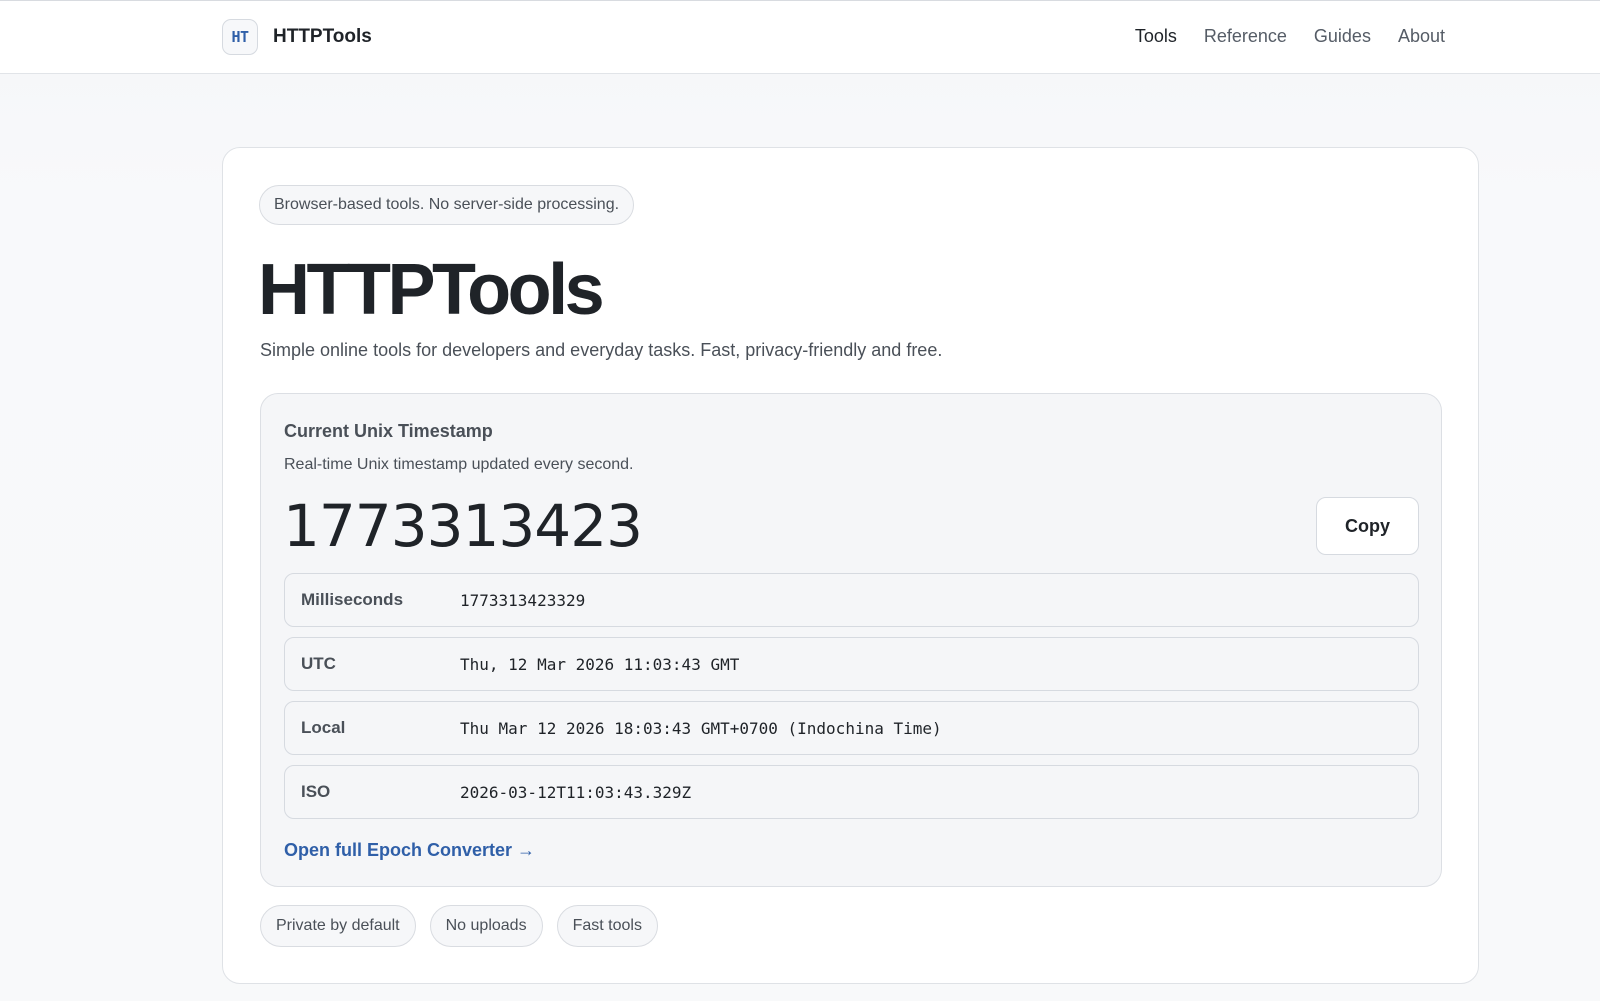 Image resolution: width=1600 pixels, height=1001 pixels. I want to click on format-row-utc: UTC Thu, 12 Mar 2026 11:03:43 GMT, so click(851, 664).